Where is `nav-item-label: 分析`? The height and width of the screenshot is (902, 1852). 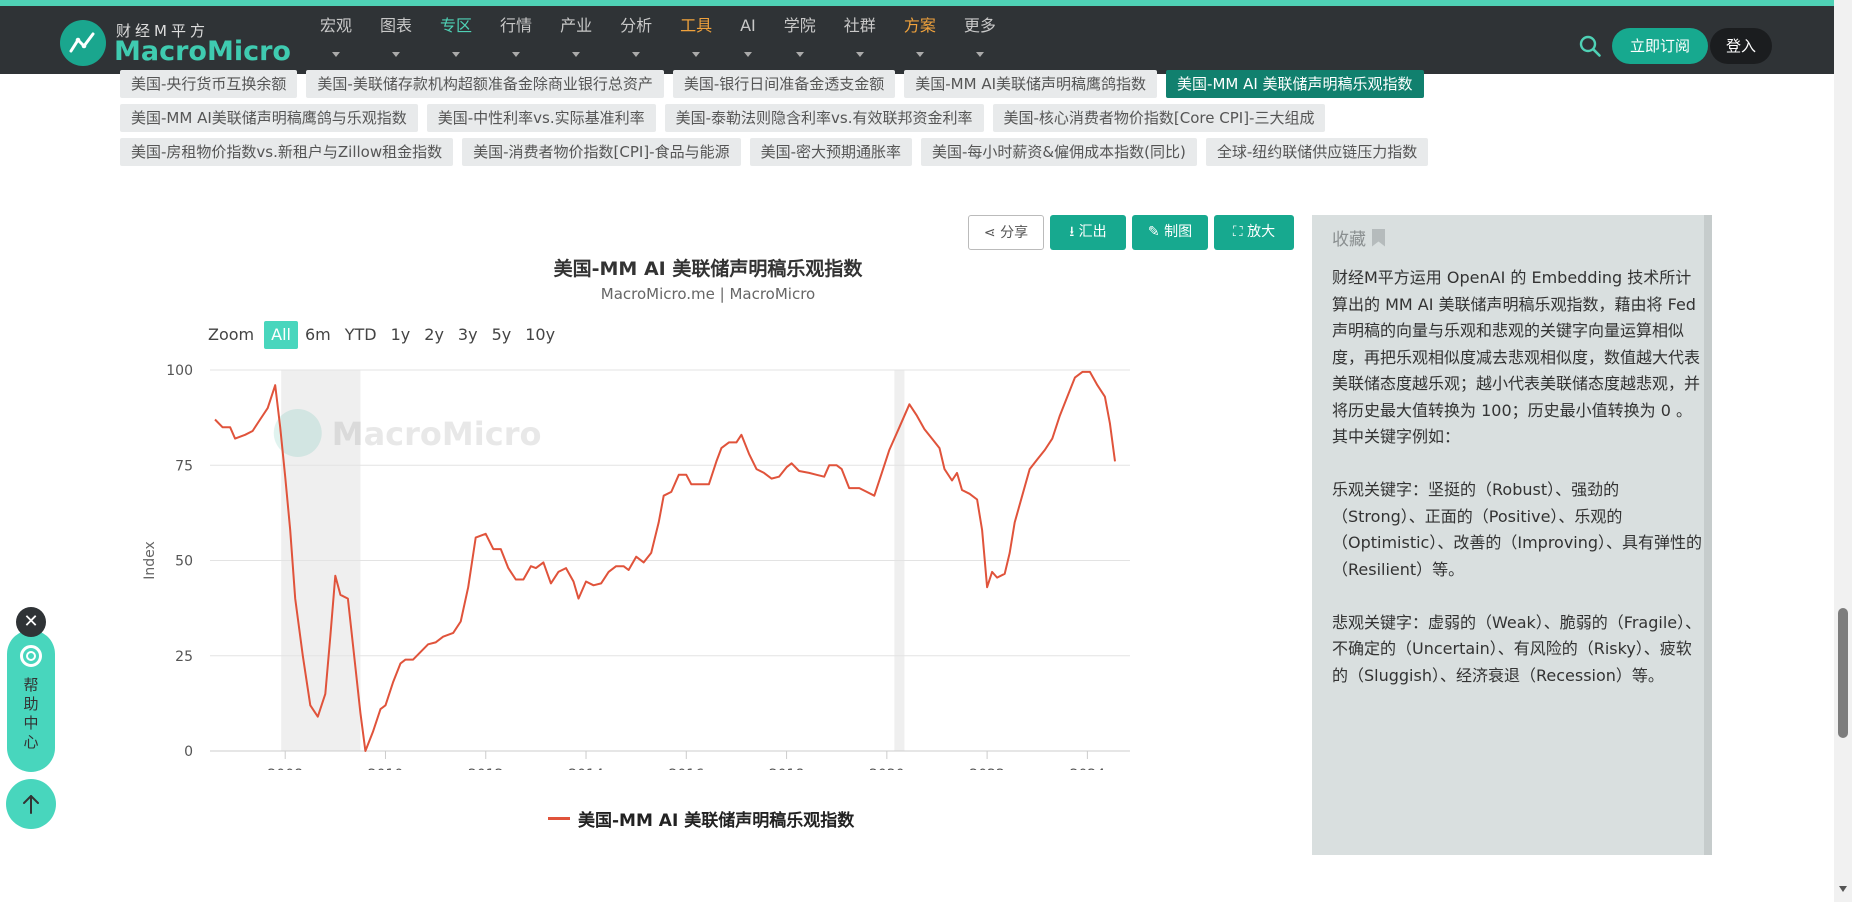 nav-item-label: 分析 is located at coordinates (636, 25).